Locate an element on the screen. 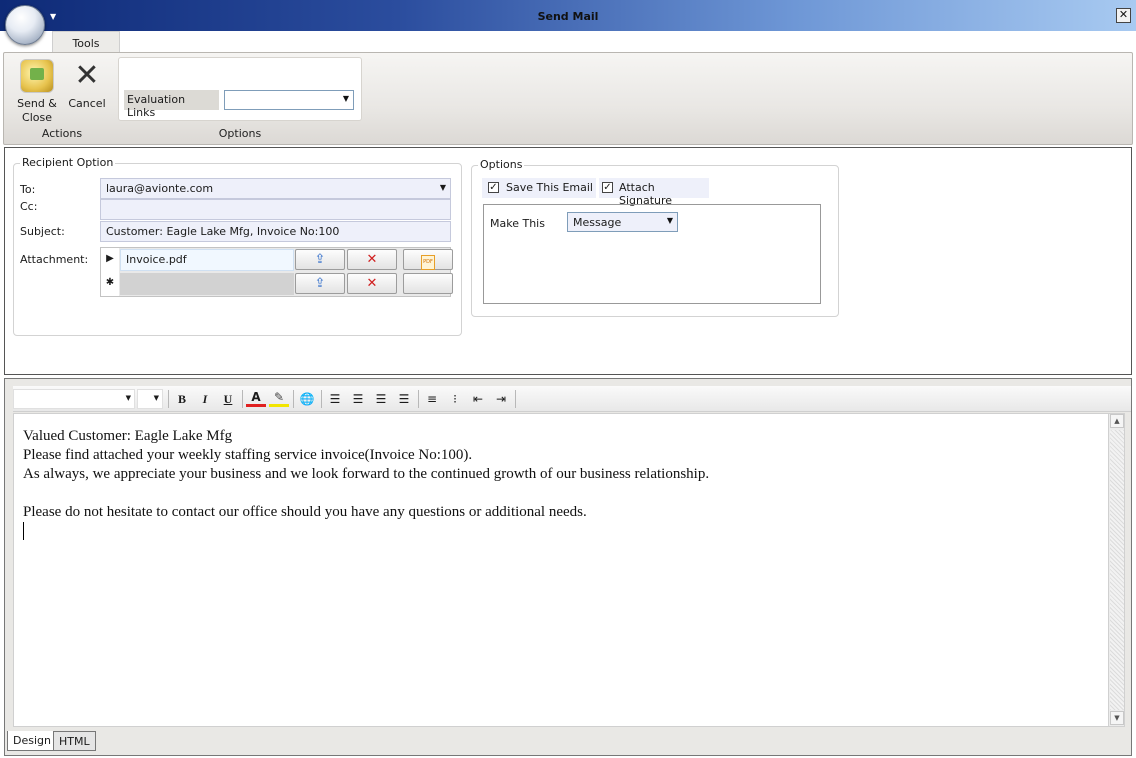 This screenshot has height=758, width=1136. align-right-icon: ☰ is located at coordinates (381, 399).